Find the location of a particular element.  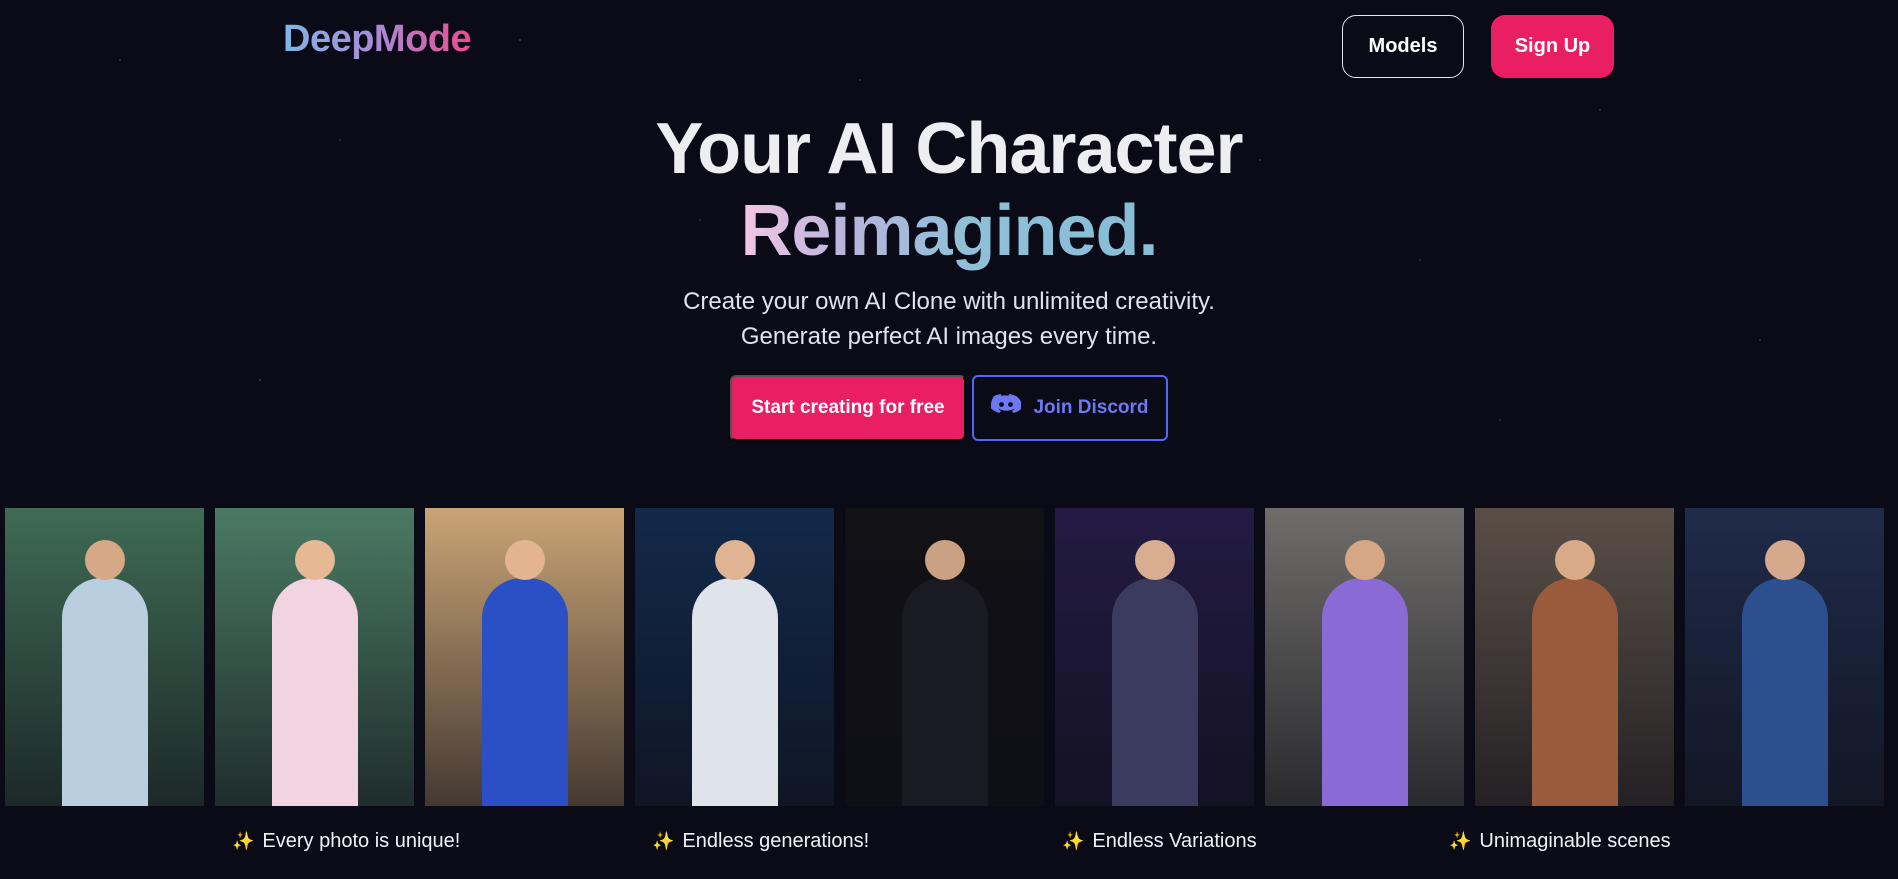

gallery-photo-cyber-armor is located at coordinates (1154, 657).